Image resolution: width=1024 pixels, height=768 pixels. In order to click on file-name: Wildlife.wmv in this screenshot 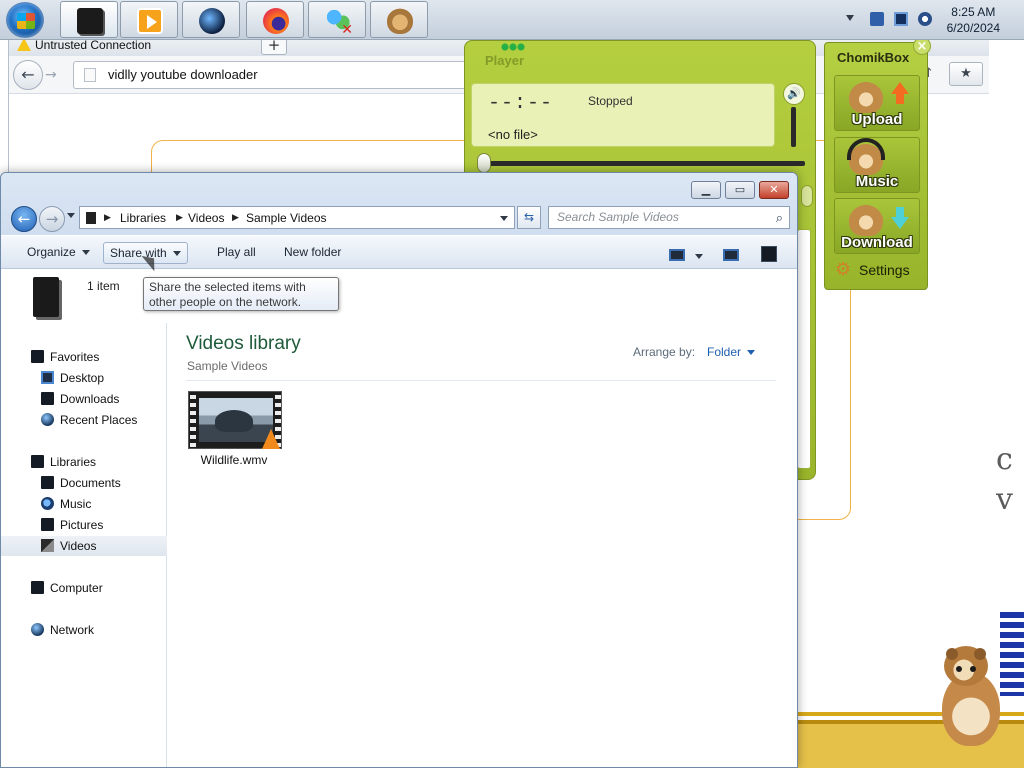, I will do `click(234, 460)`.